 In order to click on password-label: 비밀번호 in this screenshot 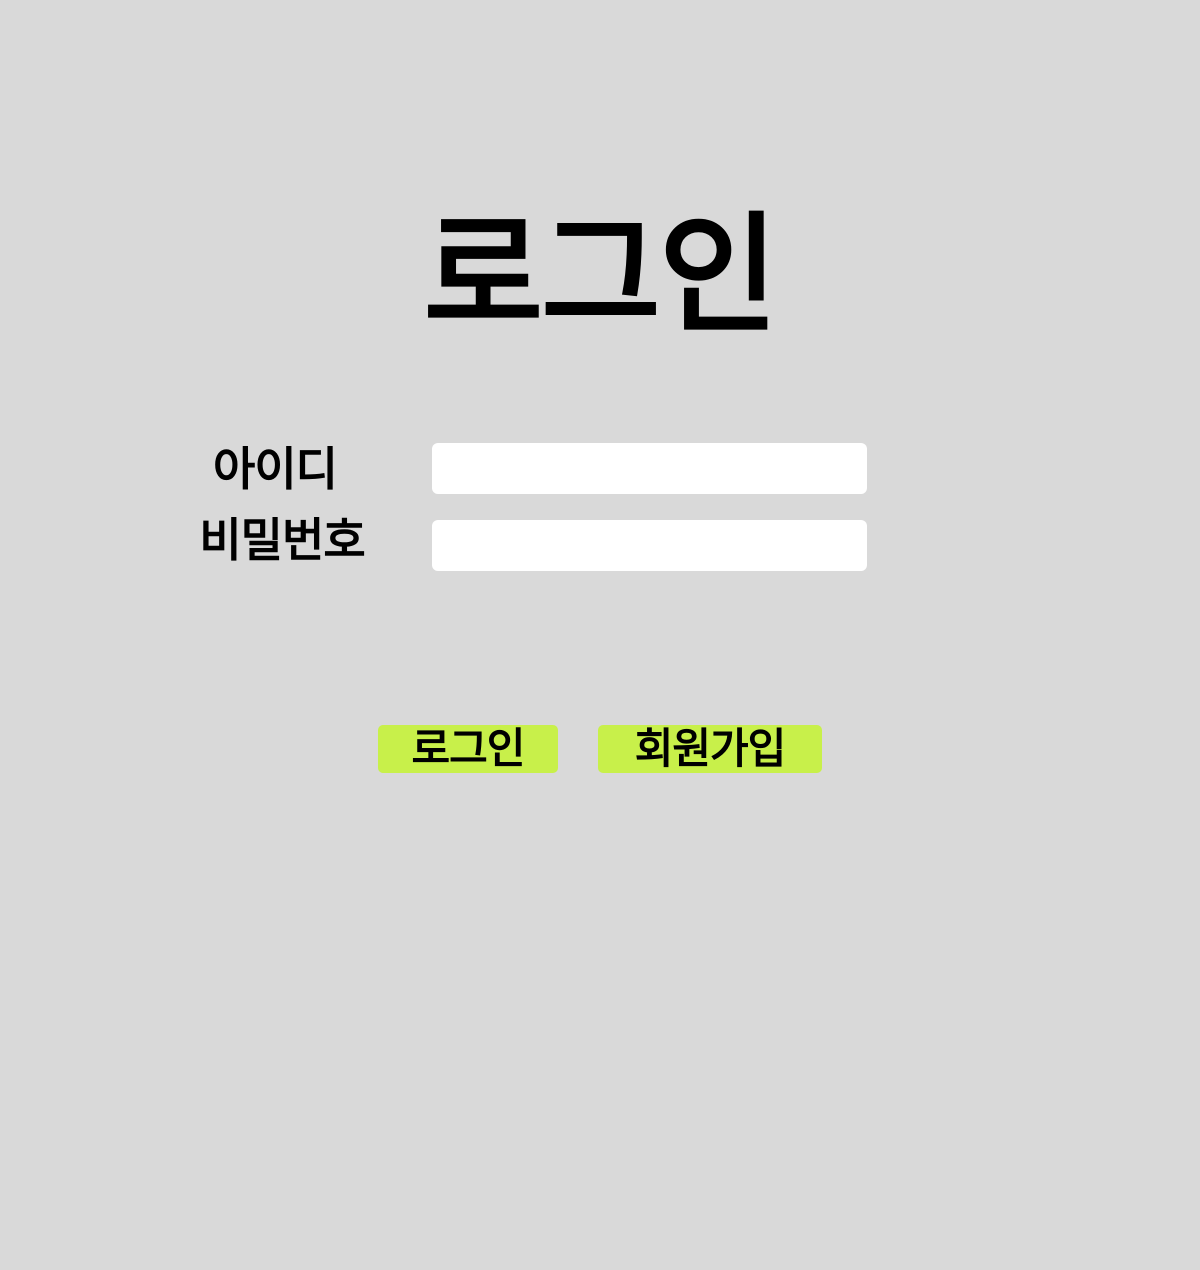, I will do `click(282, 540)`.